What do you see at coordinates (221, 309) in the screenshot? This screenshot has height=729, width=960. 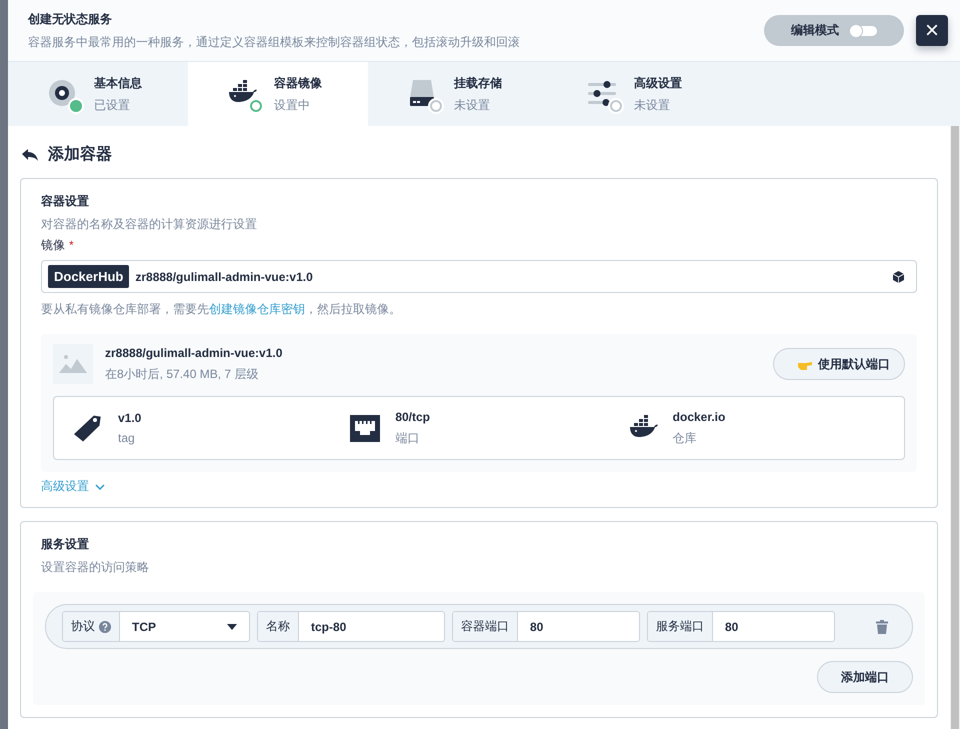 I see `hint-text: 要从私有镜像仓库部署，需要先创建镜像仓库密钥，然后拉取镜像。` at bounding box center [221, 309].